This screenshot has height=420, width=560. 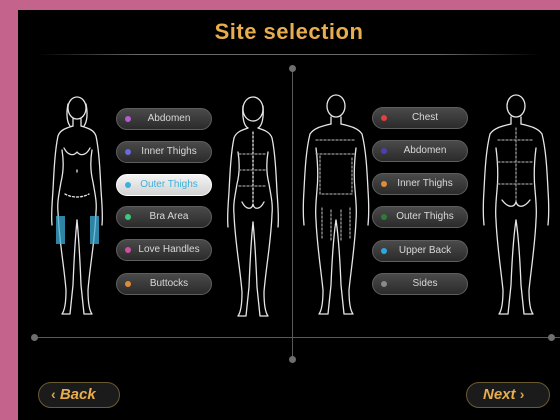 I want to click on male-option-upper-back: Upper Back, so click(x=420, y=251).